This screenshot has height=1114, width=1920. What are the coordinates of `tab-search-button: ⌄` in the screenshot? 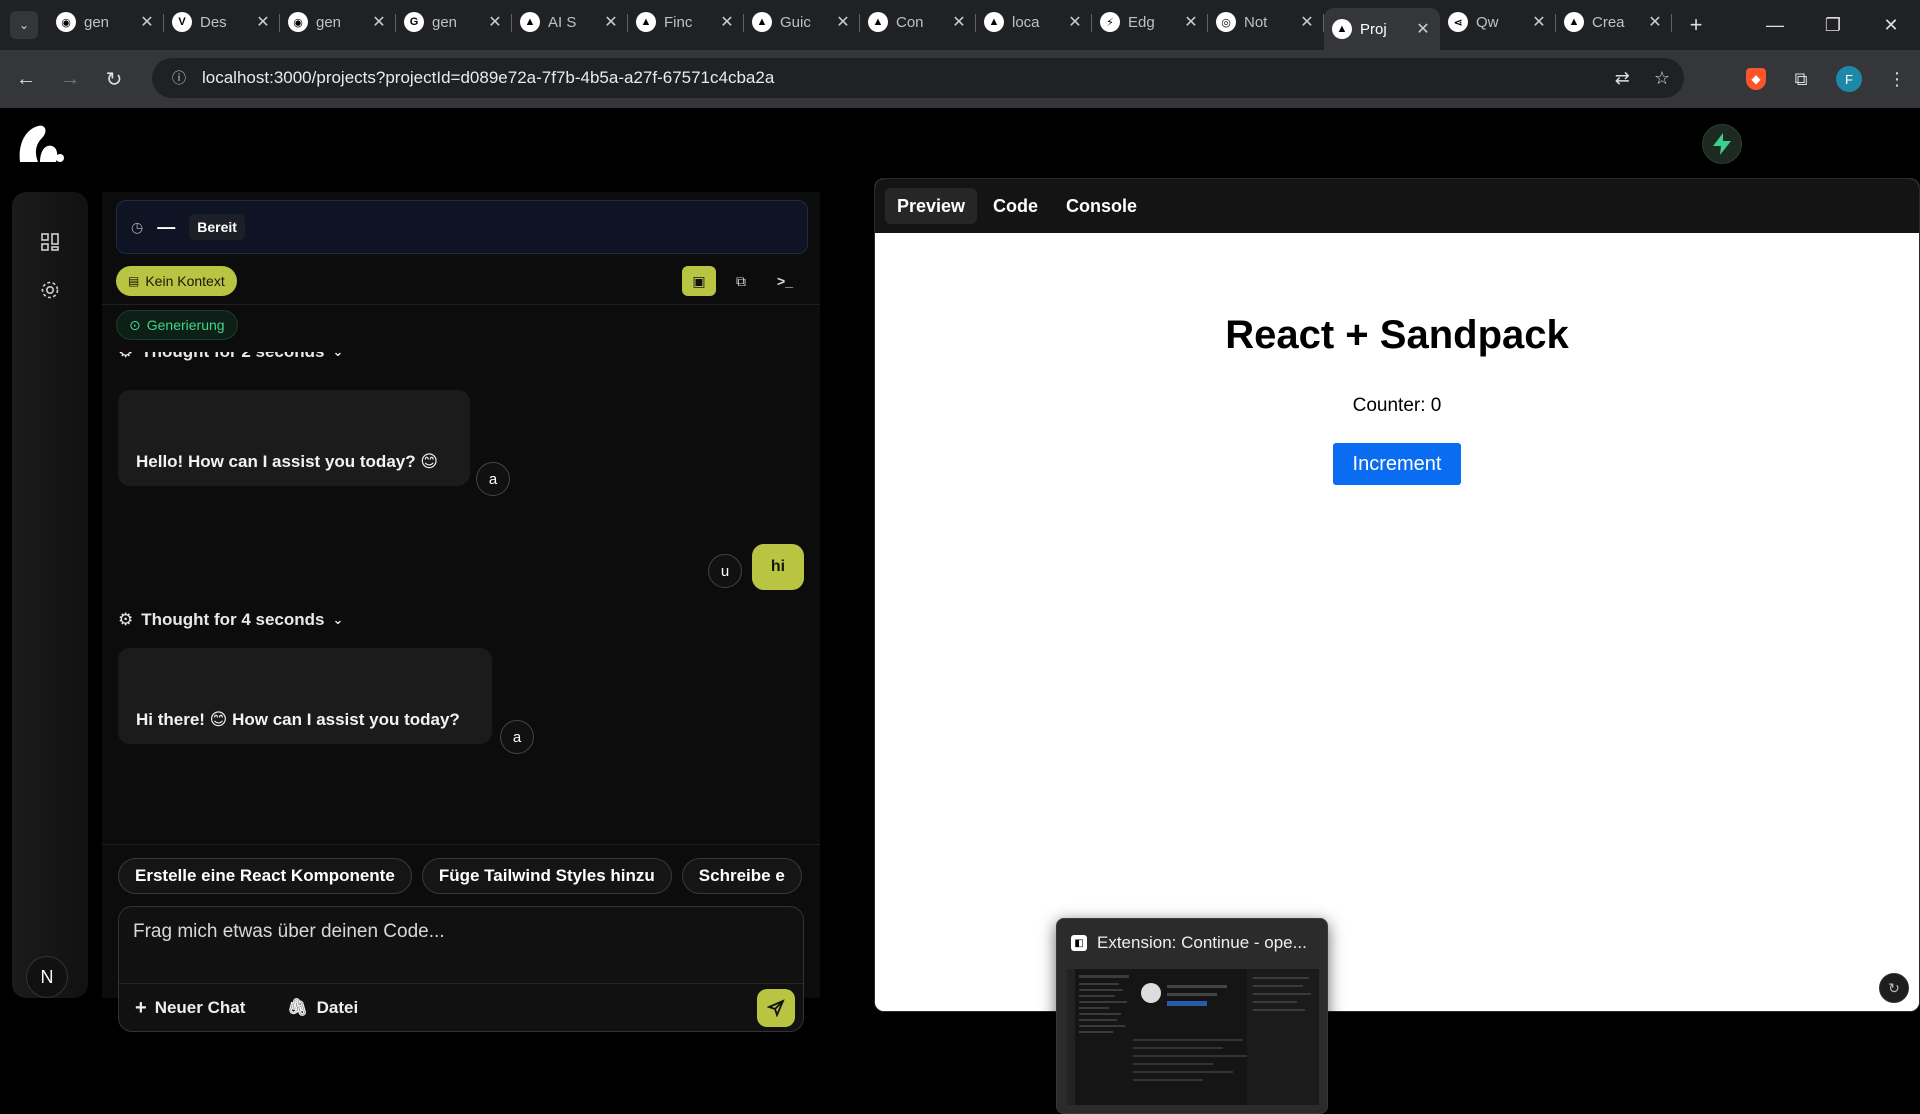 It's located at (24, 25).